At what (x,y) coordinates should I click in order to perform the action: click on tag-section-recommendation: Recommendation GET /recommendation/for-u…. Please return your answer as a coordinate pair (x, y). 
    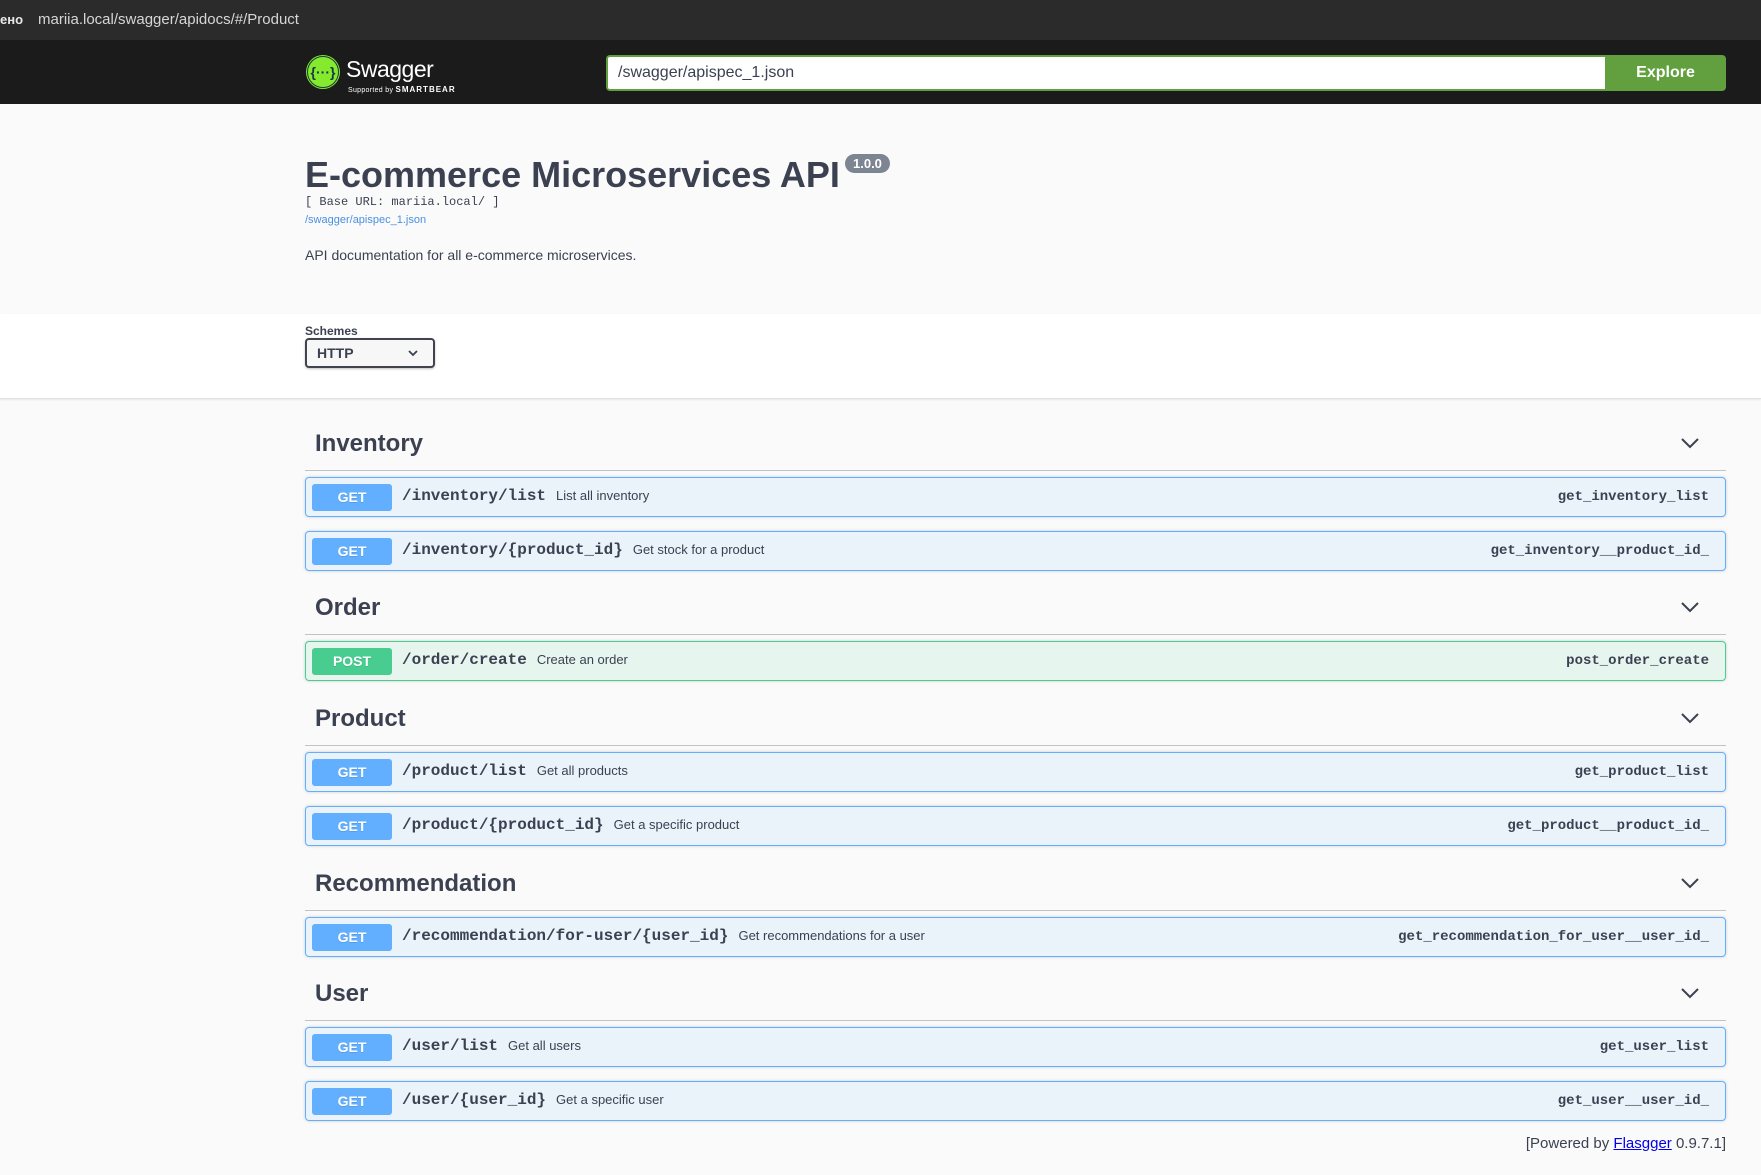
    Looking at the image, I should click on (1015, 914).